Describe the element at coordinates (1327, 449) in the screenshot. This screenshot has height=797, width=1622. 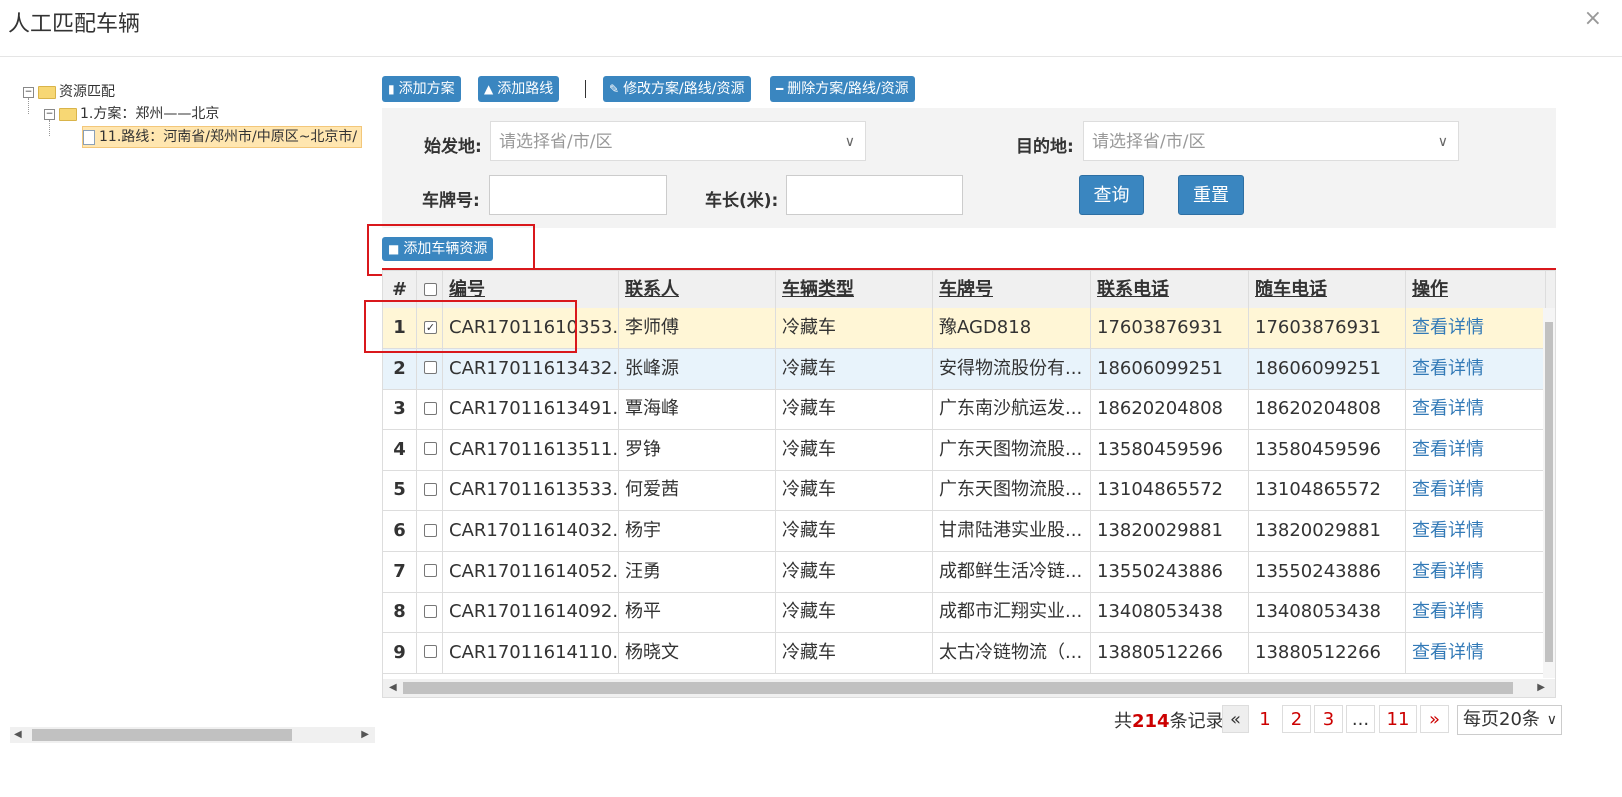
I see `car-phone: 13580459596` at that location.